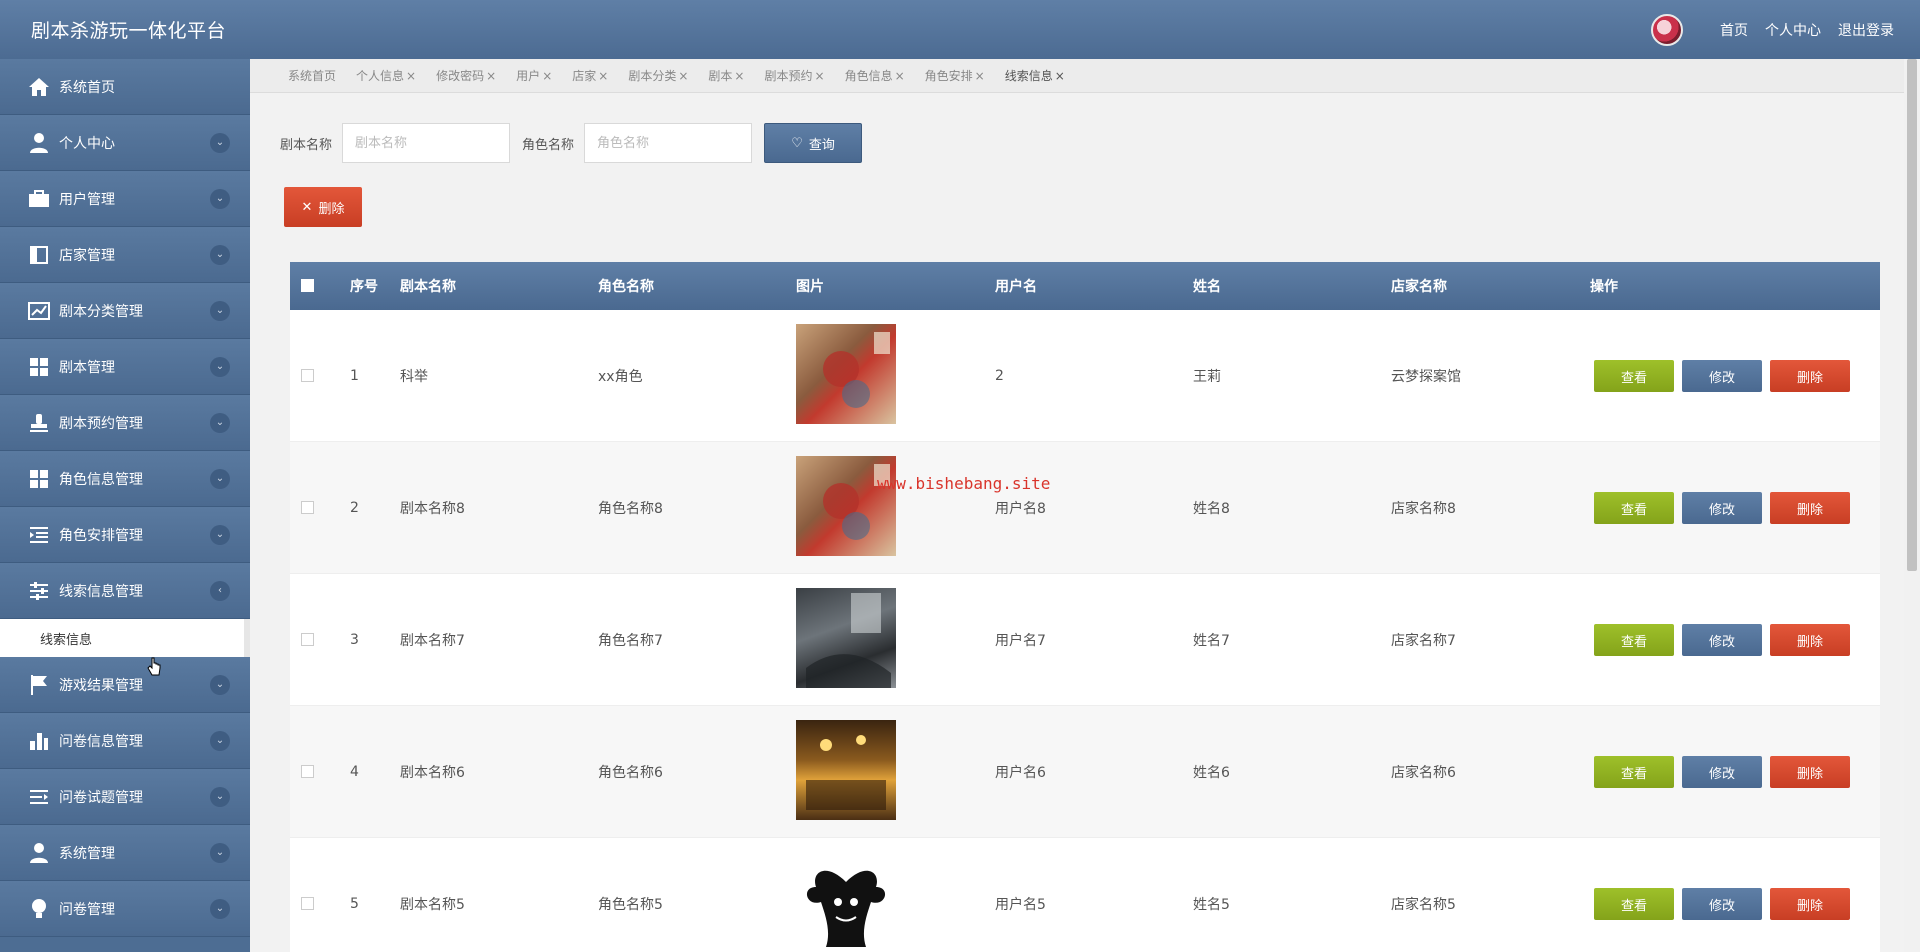  I want to click on tab-clue-info: 线索信息 ×, so click(1035, 75).